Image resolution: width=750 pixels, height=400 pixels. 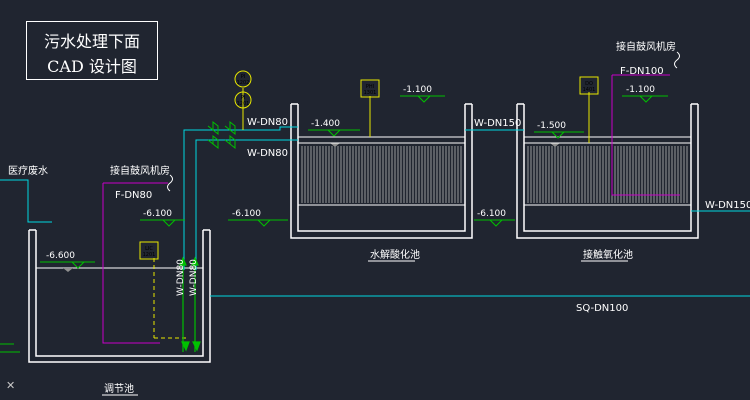 I want to click on tank1-media-hatch, so click(x=381, y=174).